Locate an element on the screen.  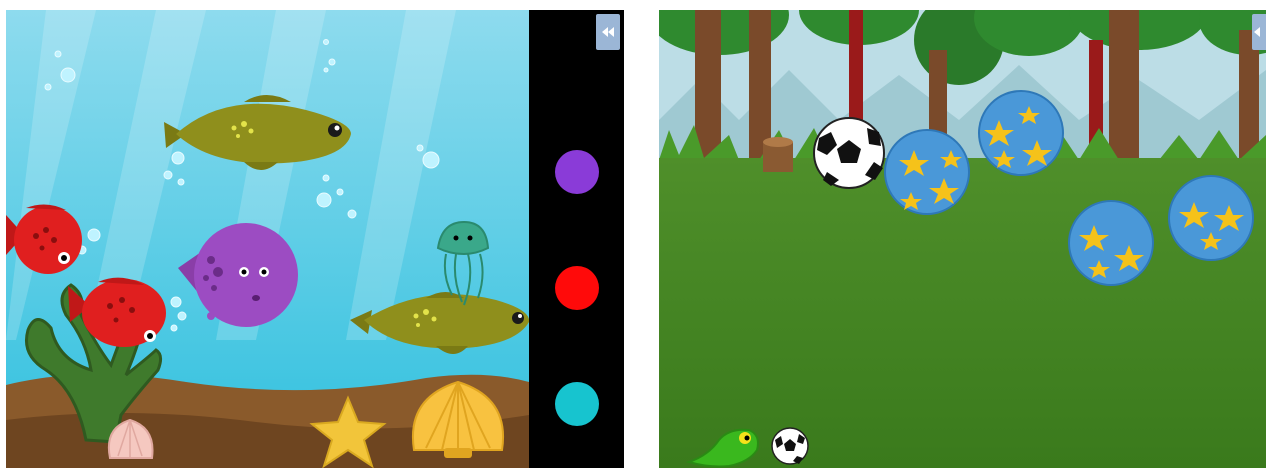
purple-color-button is located at coordinates (577, 172).